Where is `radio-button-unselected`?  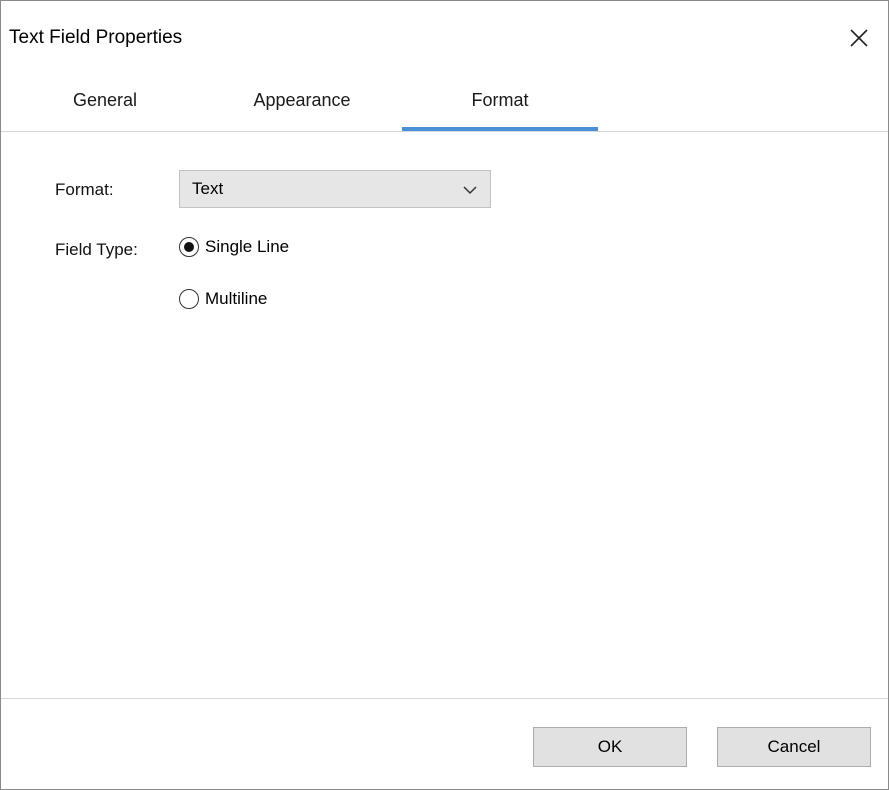 radio-button-unselected is located at coordinates (189, 299).